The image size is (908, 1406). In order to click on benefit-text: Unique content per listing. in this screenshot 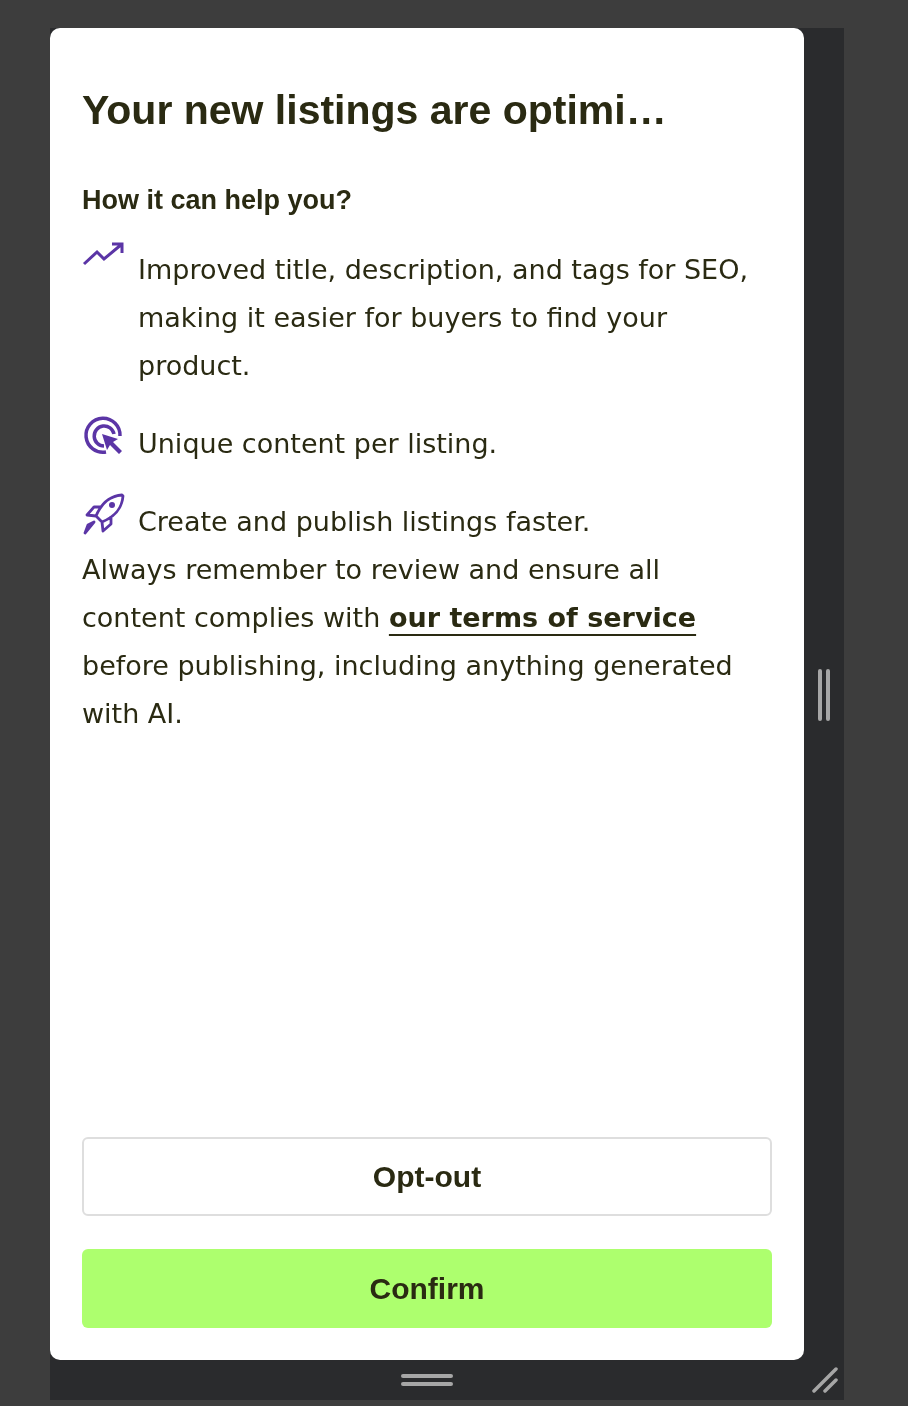, I will do `click(318, 444)`.